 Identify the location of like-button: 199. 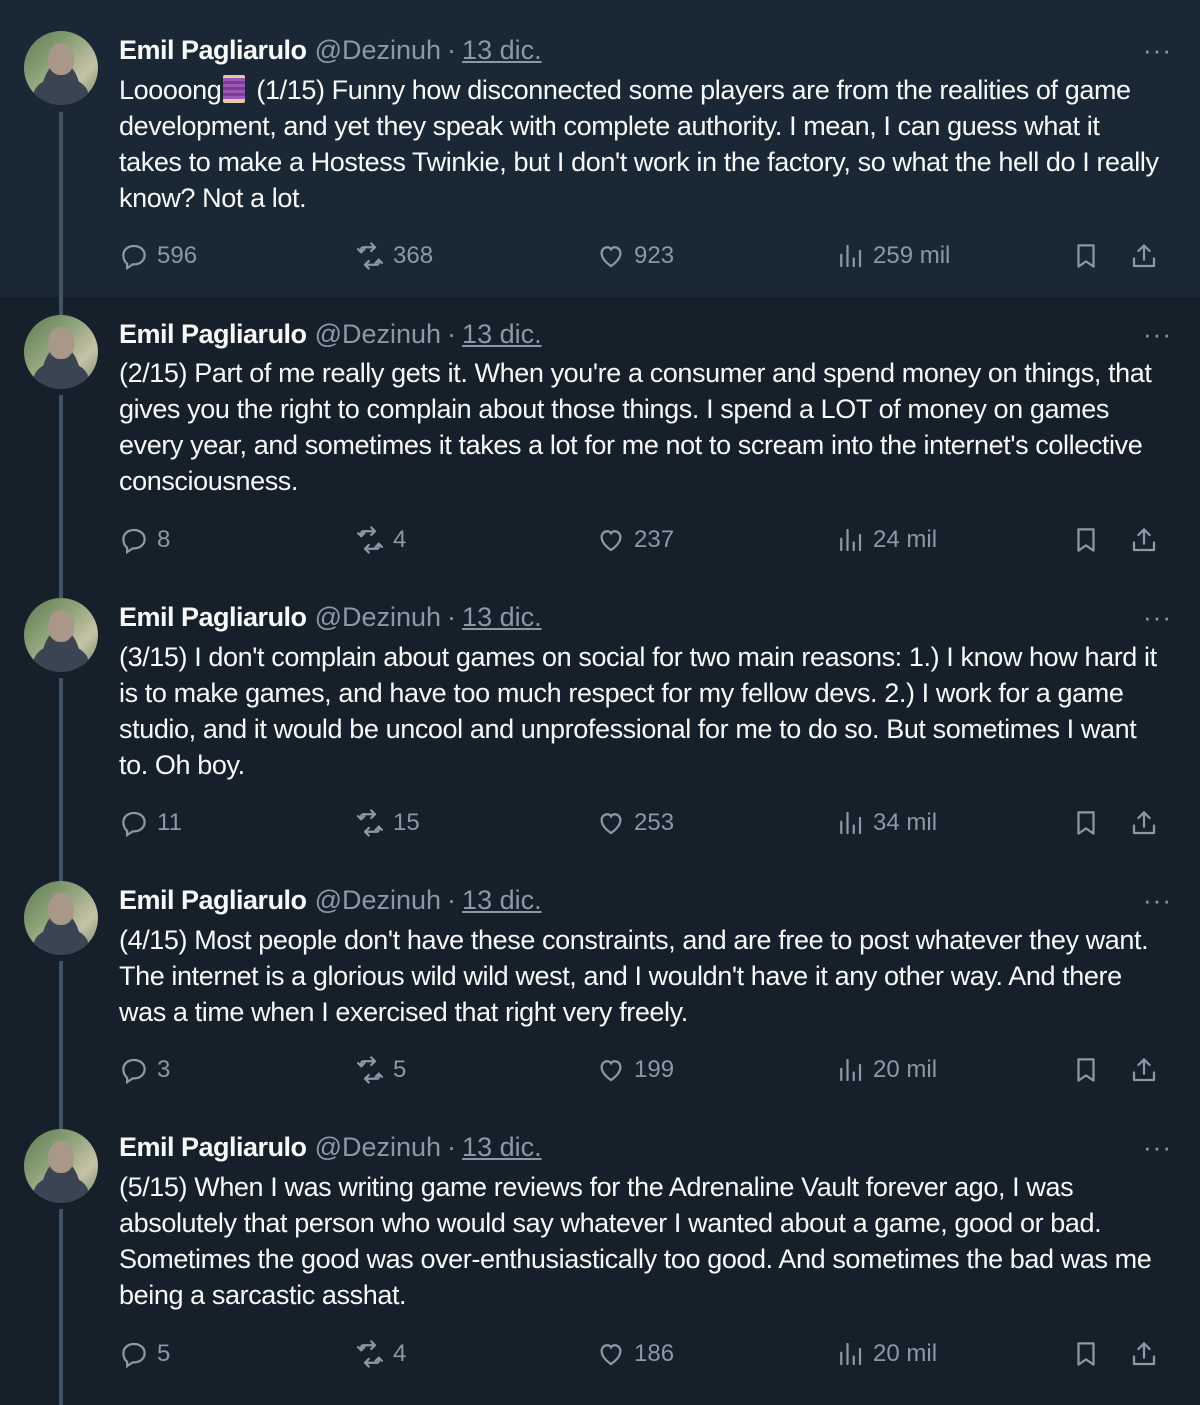
(635, 1070).